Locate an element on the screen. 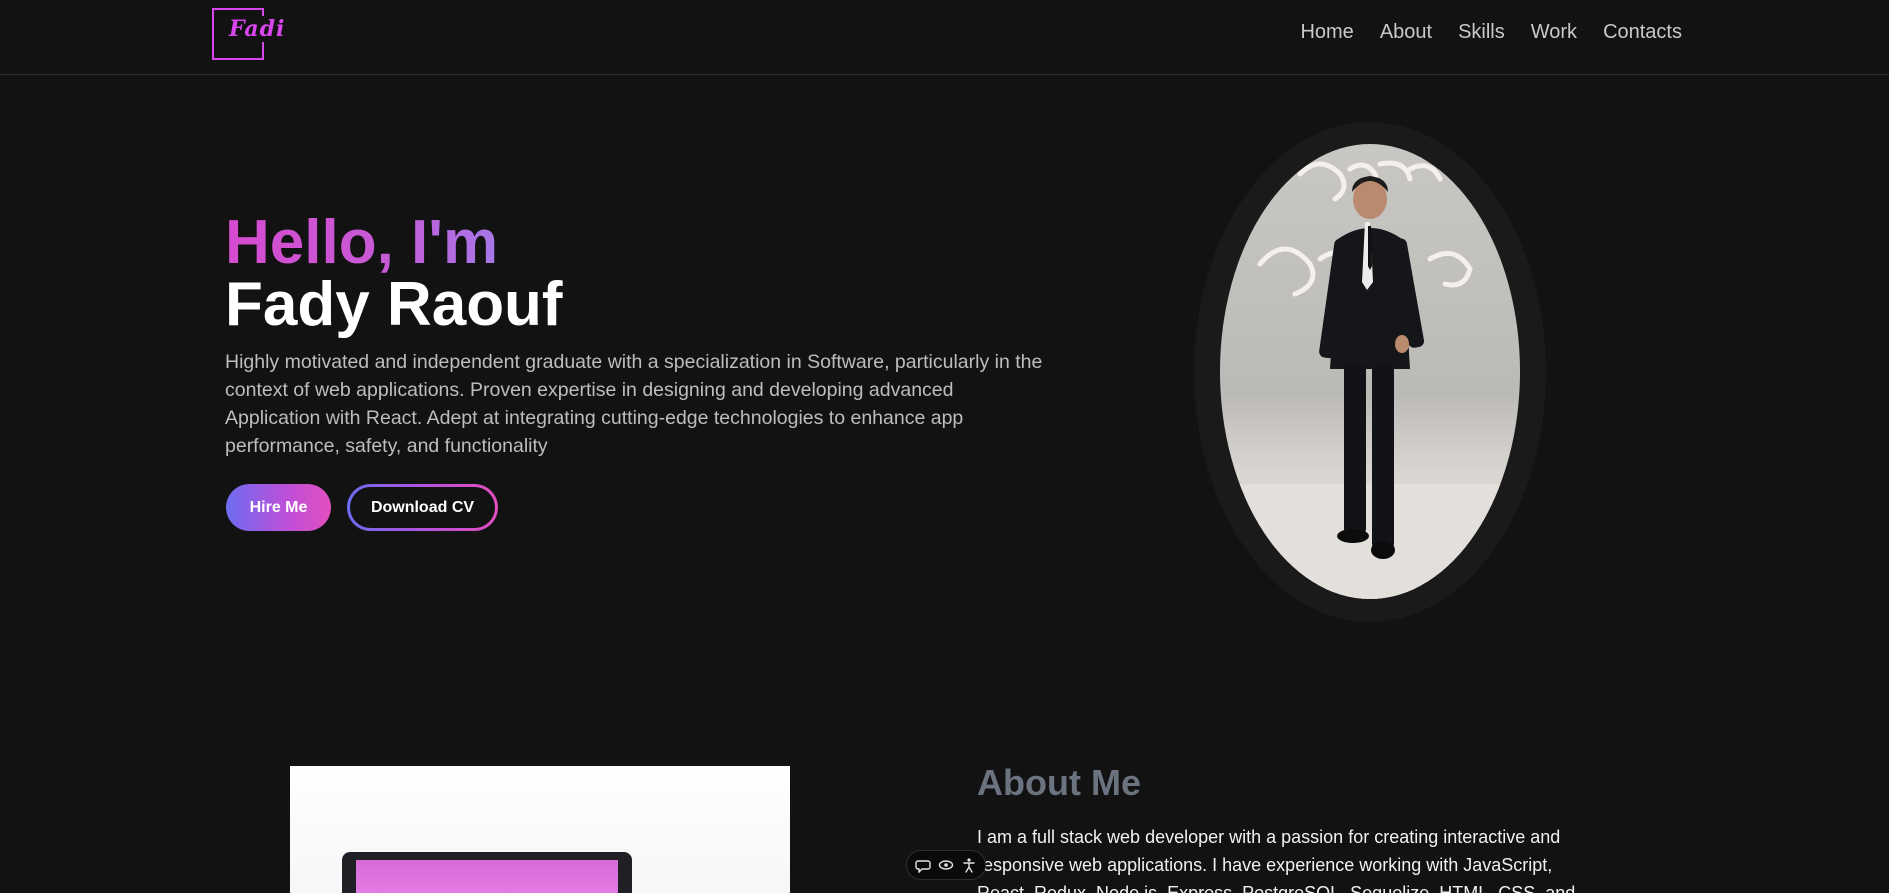 The height and width of the screenshot is (893, 1889). site-header: Fadi Home About Skills Work Contacts is located at coordinates (944, 37).